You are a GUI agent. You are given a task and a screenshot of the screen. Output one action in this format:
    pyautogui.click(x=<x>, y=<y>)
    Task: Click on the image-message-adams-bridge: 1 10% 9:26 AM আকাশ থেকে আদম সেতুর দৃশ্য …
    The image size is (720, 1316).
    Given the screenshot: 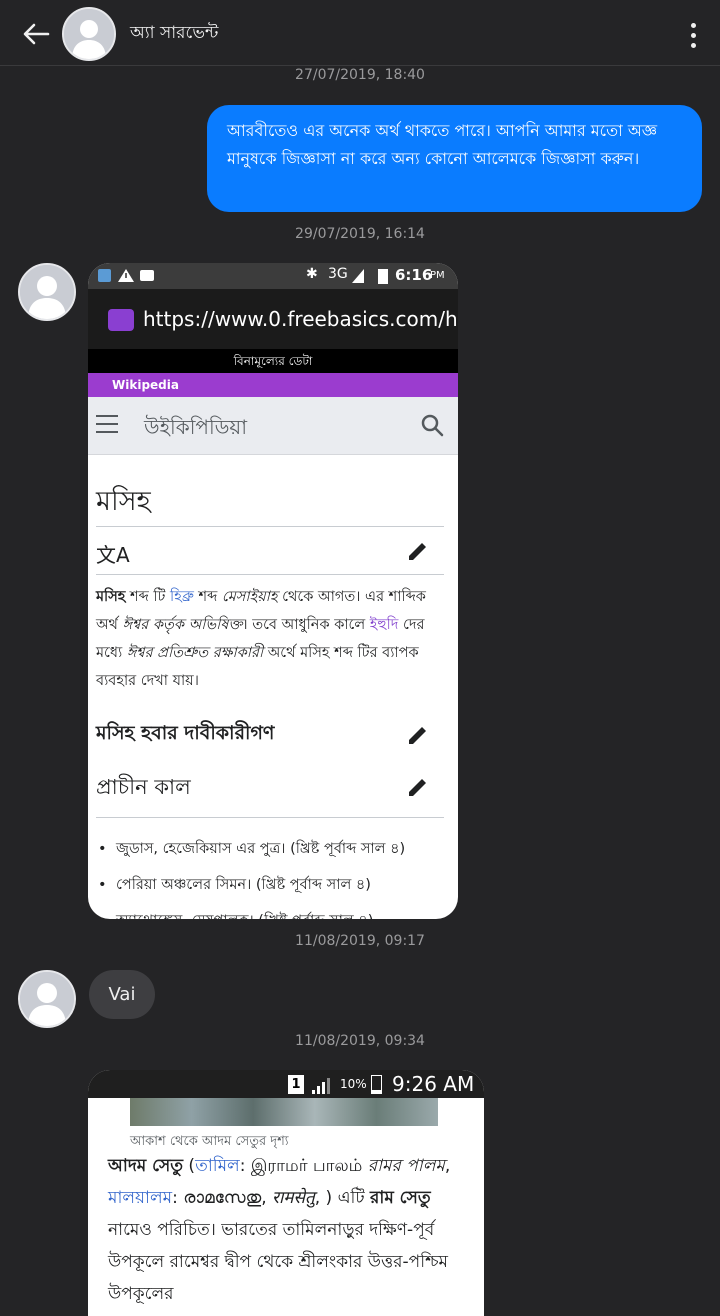 What is the action you would take?
    pyautogui.click(x=286, y=1193)
    